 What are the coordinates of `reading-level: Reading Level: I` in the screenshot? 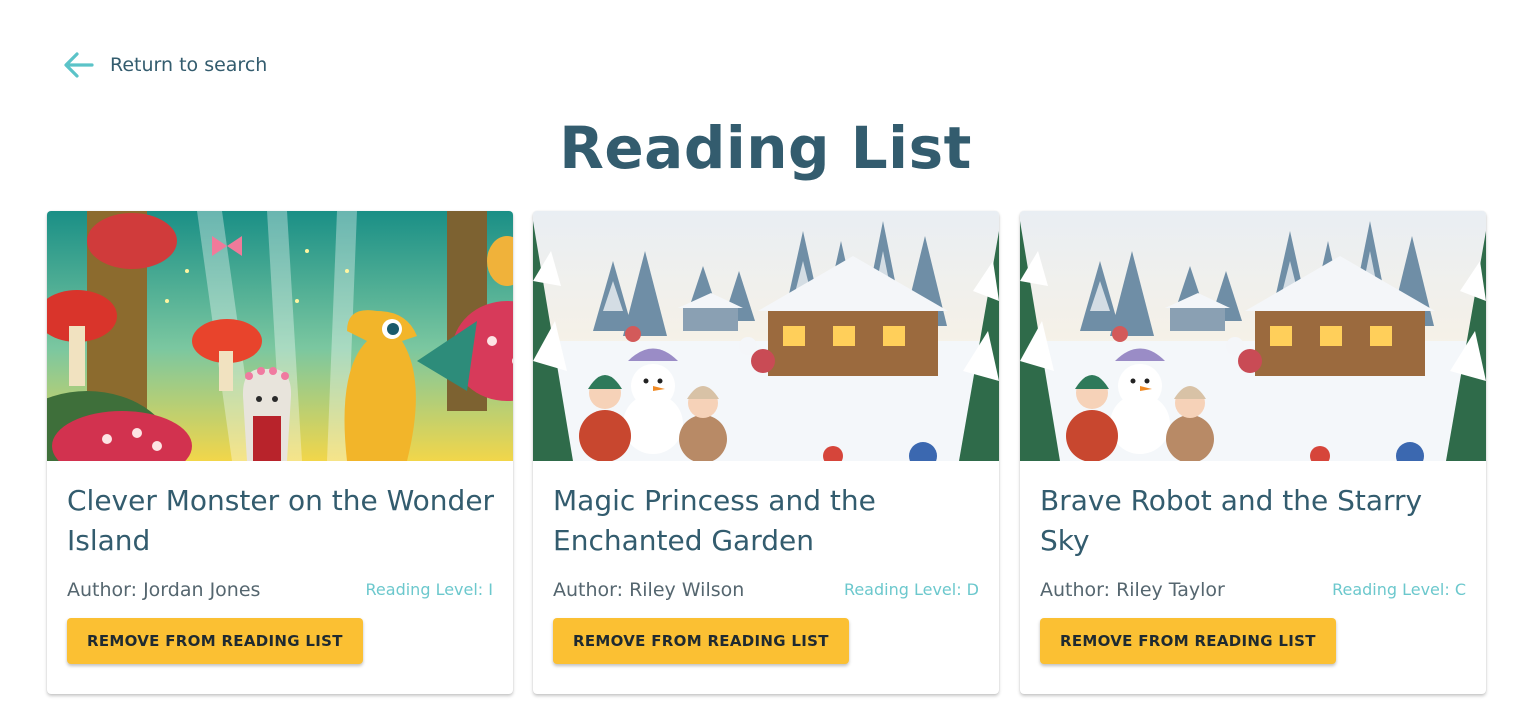 It's located at (429, 589).